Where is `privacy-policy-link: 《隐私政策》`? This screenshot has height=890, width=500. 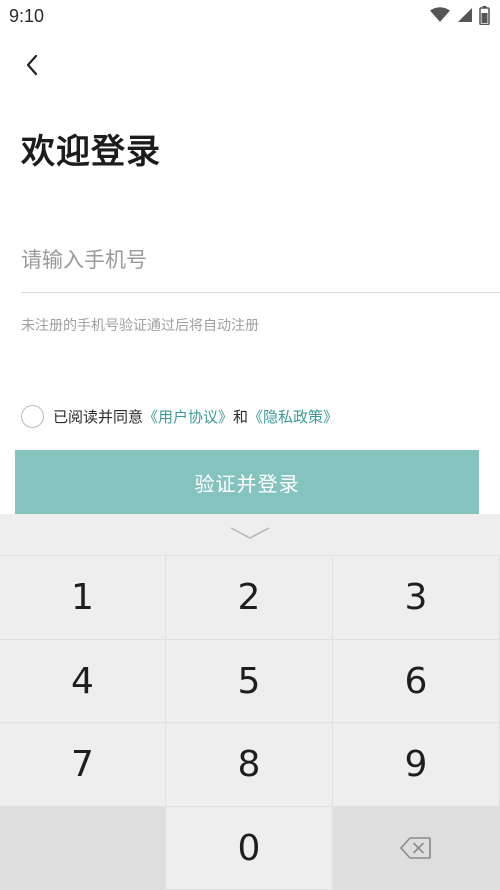
privacy-policy-link: 《隐私政策》 is located at coordinates (293, 416).